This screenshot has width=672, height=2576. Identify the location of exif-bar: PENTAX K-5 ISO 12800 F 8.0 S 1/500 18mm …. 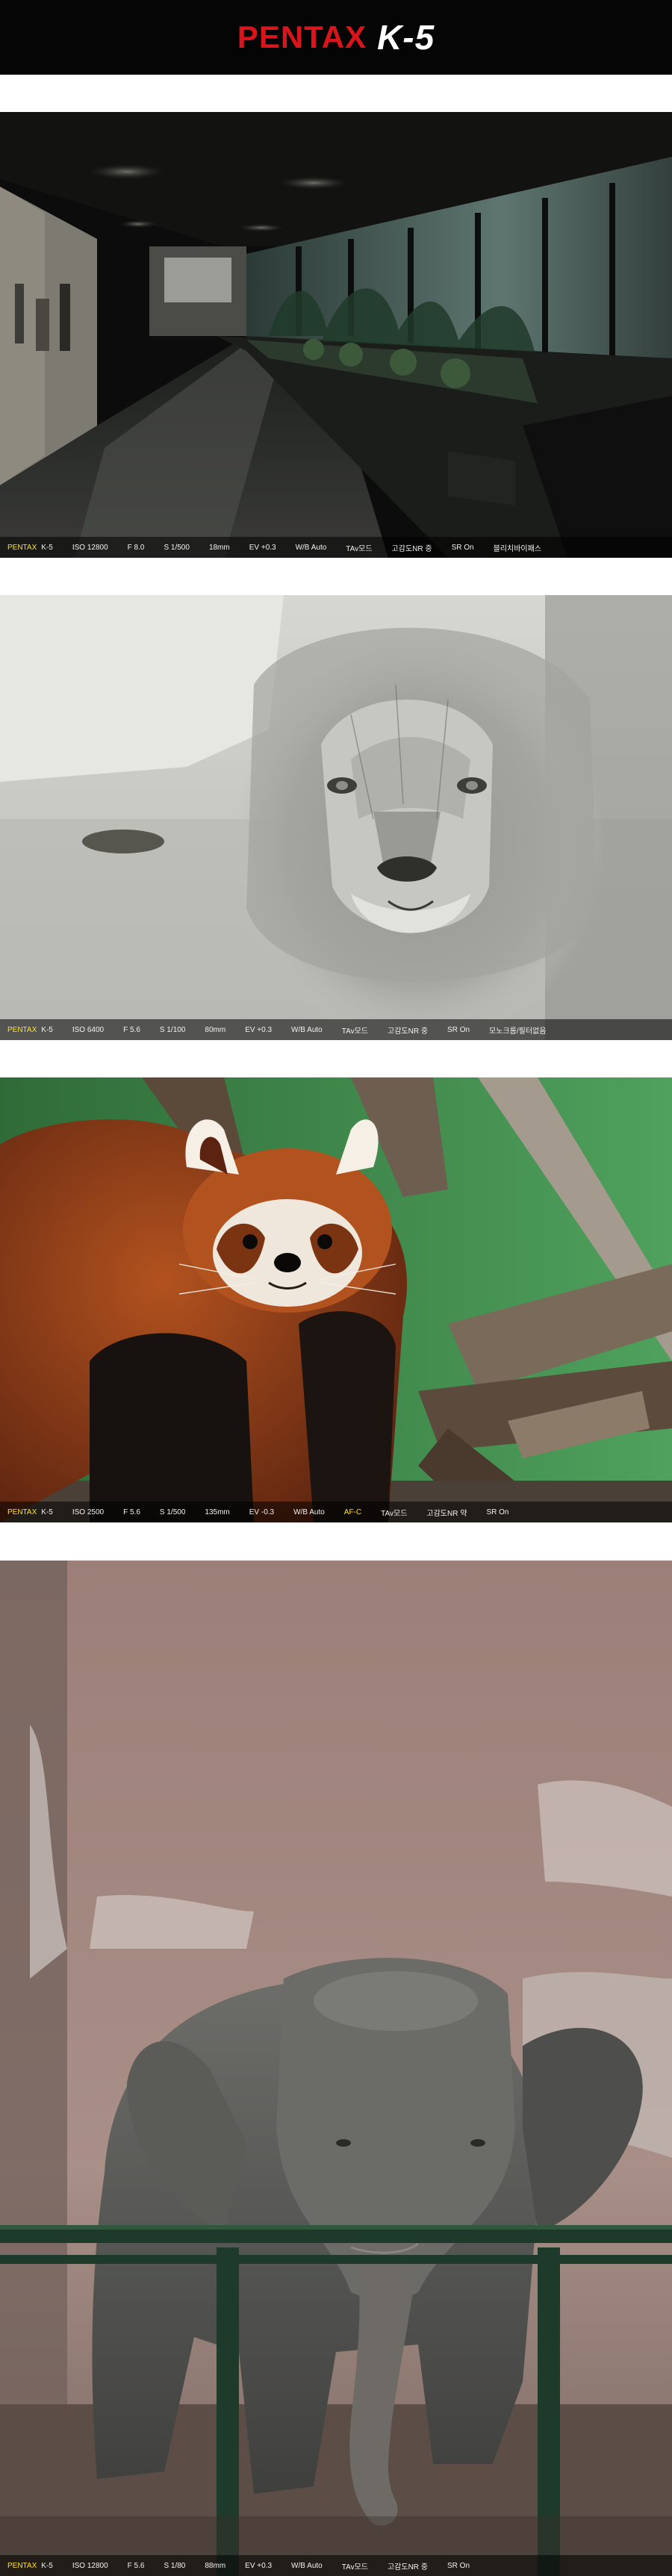
(336, 547).